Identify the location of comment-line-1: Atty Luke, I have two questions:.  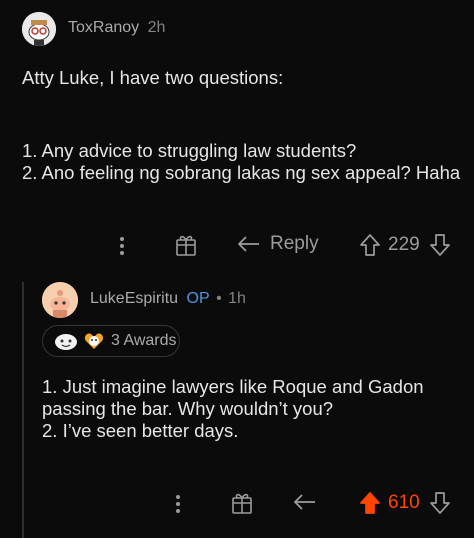
(153, 77).